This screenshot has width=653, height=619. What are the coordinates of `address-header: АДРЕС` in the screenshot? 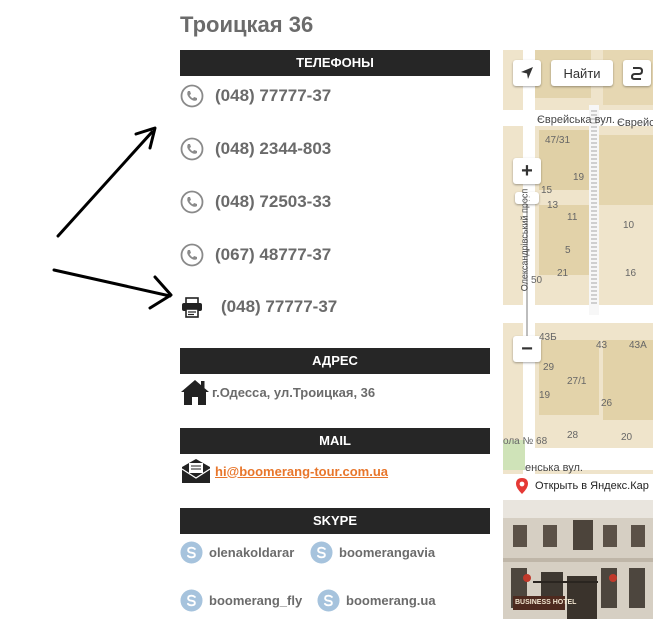 It's located at (335, 361).